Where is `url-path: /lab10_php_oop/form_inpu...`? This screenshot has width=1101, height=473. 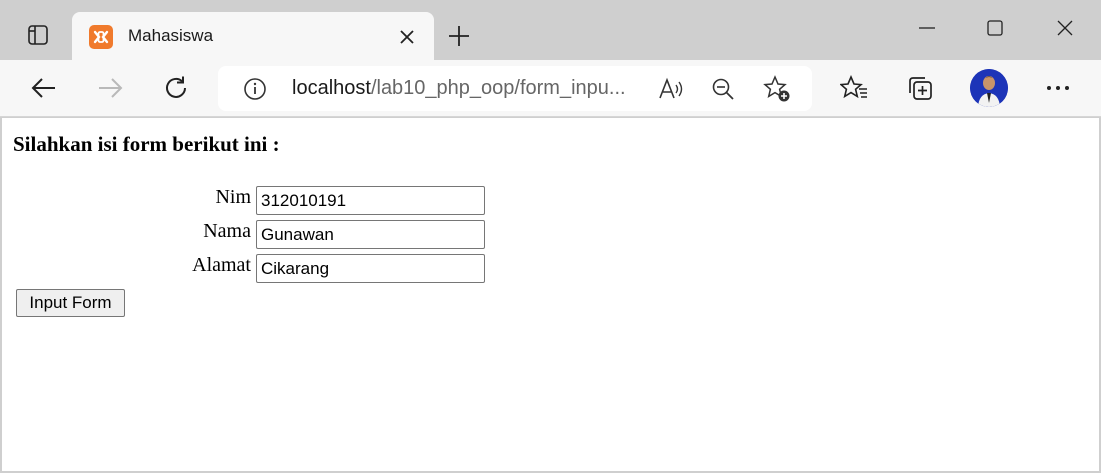
url-path: /lab10_php_oop/form_inpu... is located at coordinates (498, 88).